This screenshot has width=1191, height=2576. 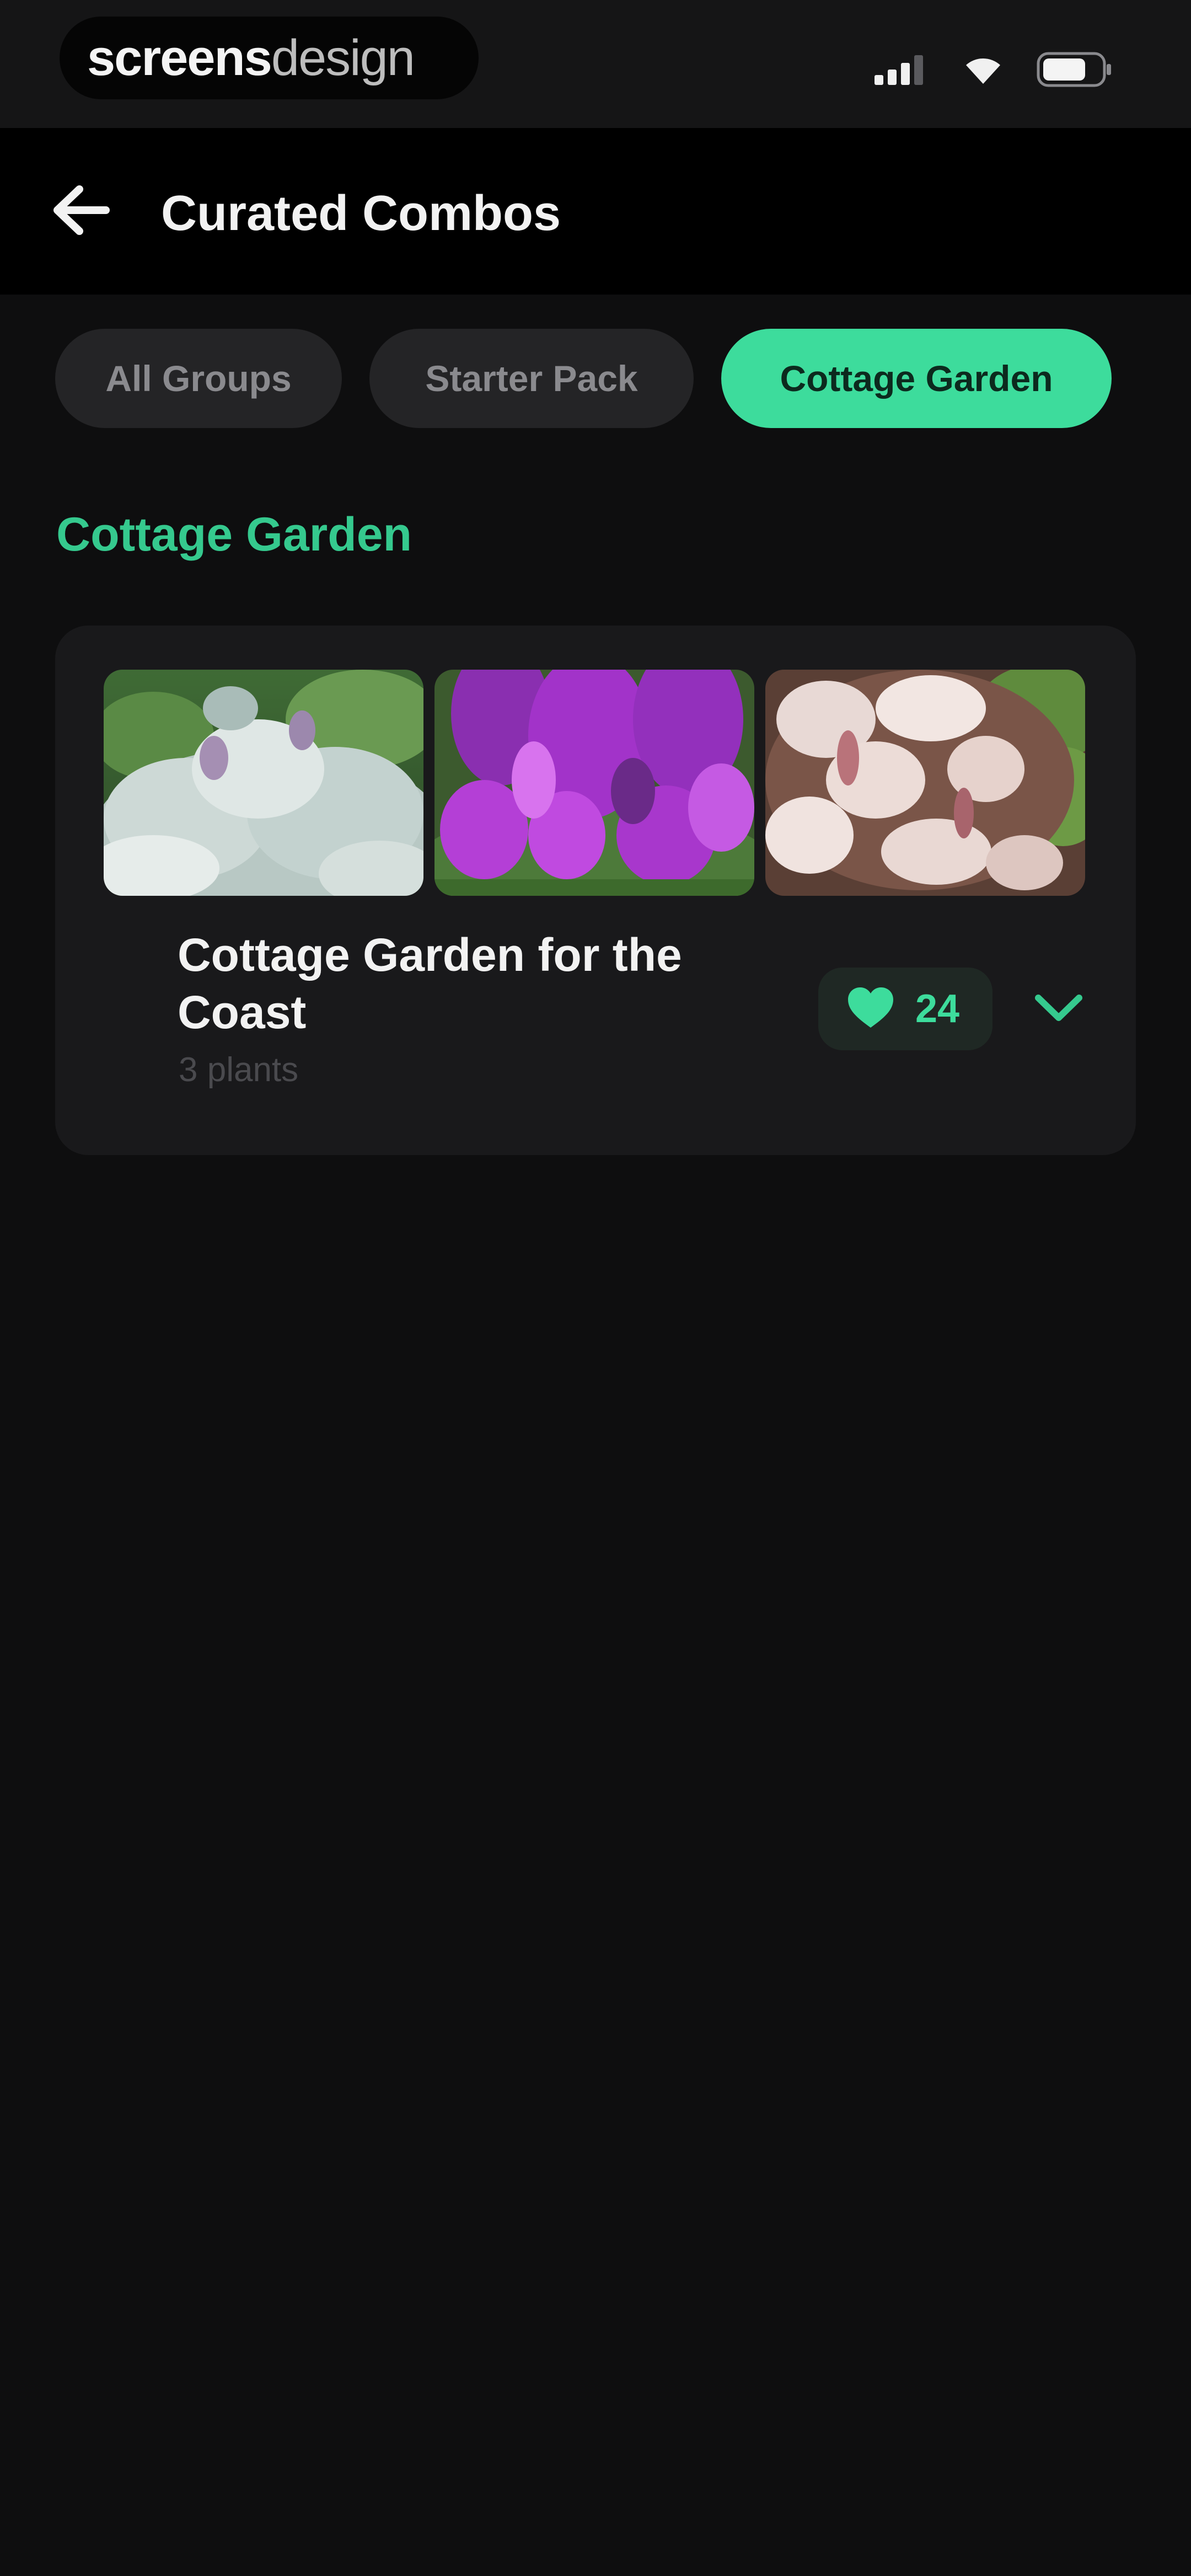 What do you see at coordinates (343, 57) in the screenshot?
I see `brand-logo-light: design` at bounding box center [343, 57].